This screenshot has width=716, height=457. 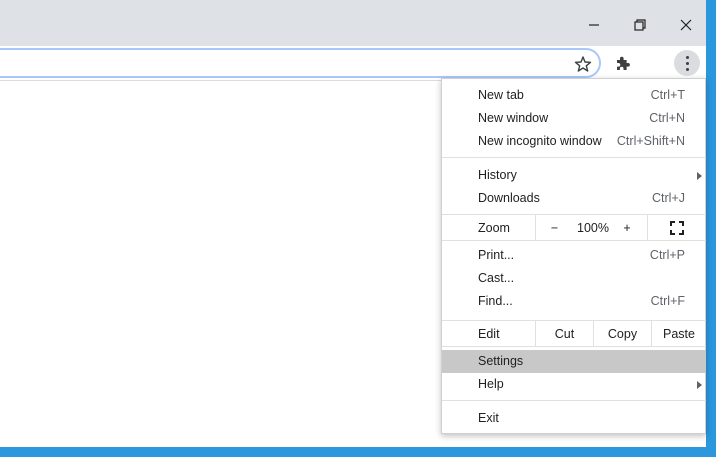 I want to click on close-window-button, so click(x=686, y=25).